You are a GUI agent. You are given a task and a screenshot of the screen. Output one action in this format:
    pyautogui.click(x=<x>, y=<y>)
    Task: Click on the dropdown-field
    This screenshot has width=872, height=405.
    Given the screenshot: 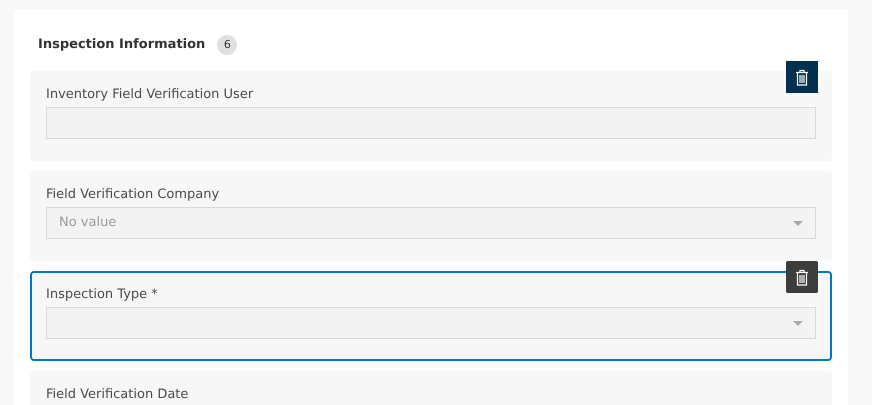 What is the action you would take?
    pyautogui.click(x=431, y=323)
    